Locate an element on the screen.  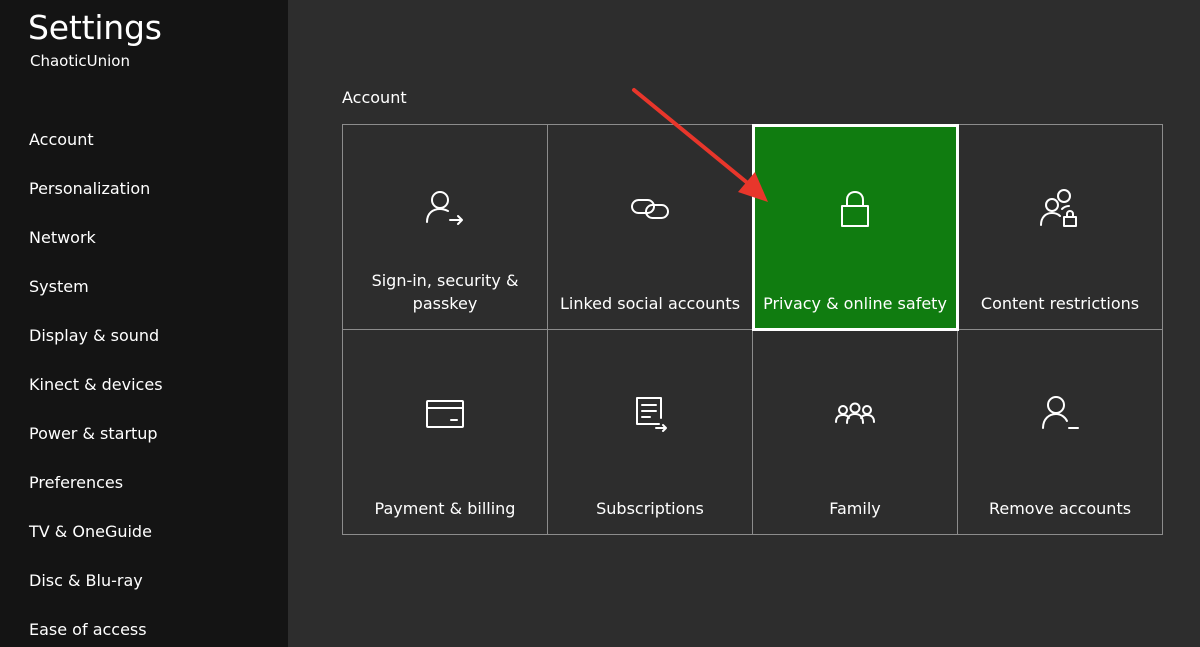
tile-content-restrictions: Content restrictions is located at coordinates (1060, 227).